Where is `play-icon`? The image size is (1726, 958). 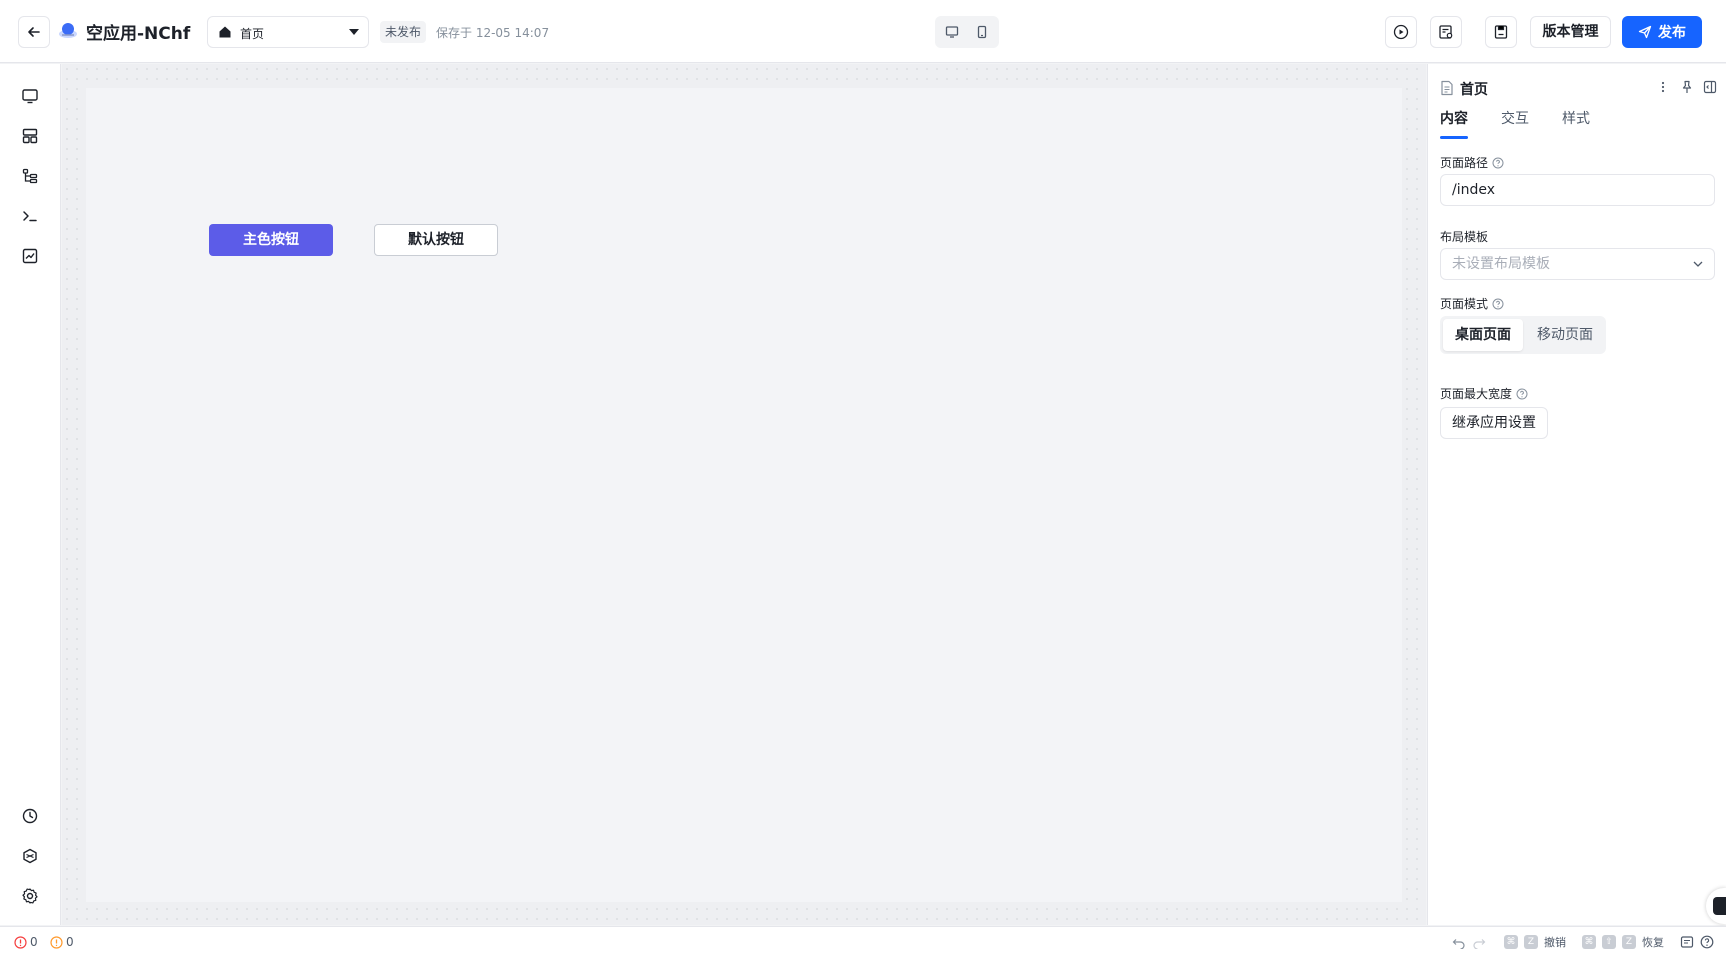 play-icon is located at coordinates (1401, 32).